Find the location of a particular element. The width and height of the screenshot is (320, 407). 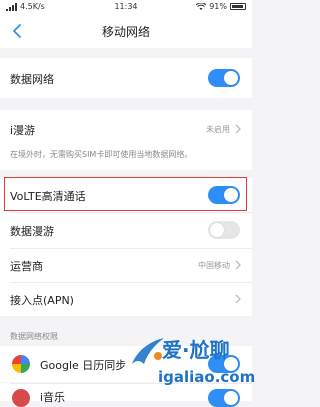

nav-bar: 移动网络 is located at coordinates (126, 31).